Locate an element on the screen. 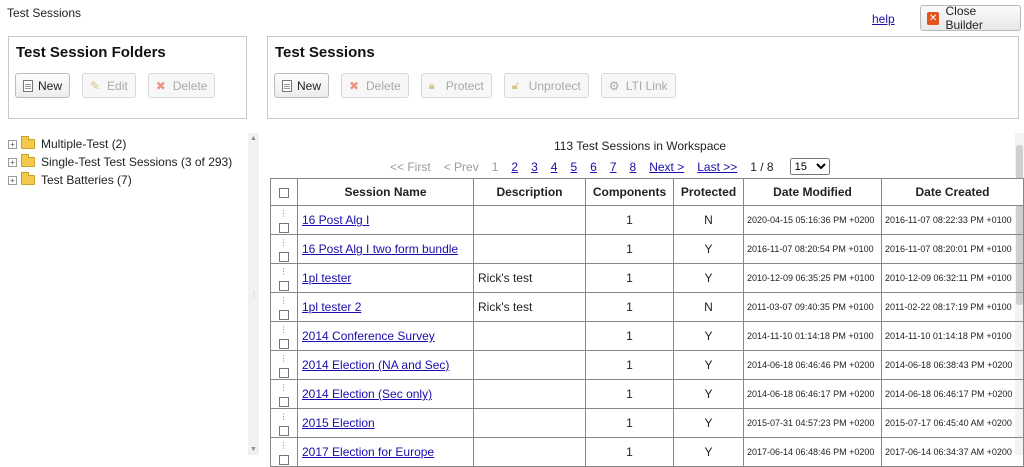  folder-edit-button: ✎ Edit is located at coordinates (109, 85).